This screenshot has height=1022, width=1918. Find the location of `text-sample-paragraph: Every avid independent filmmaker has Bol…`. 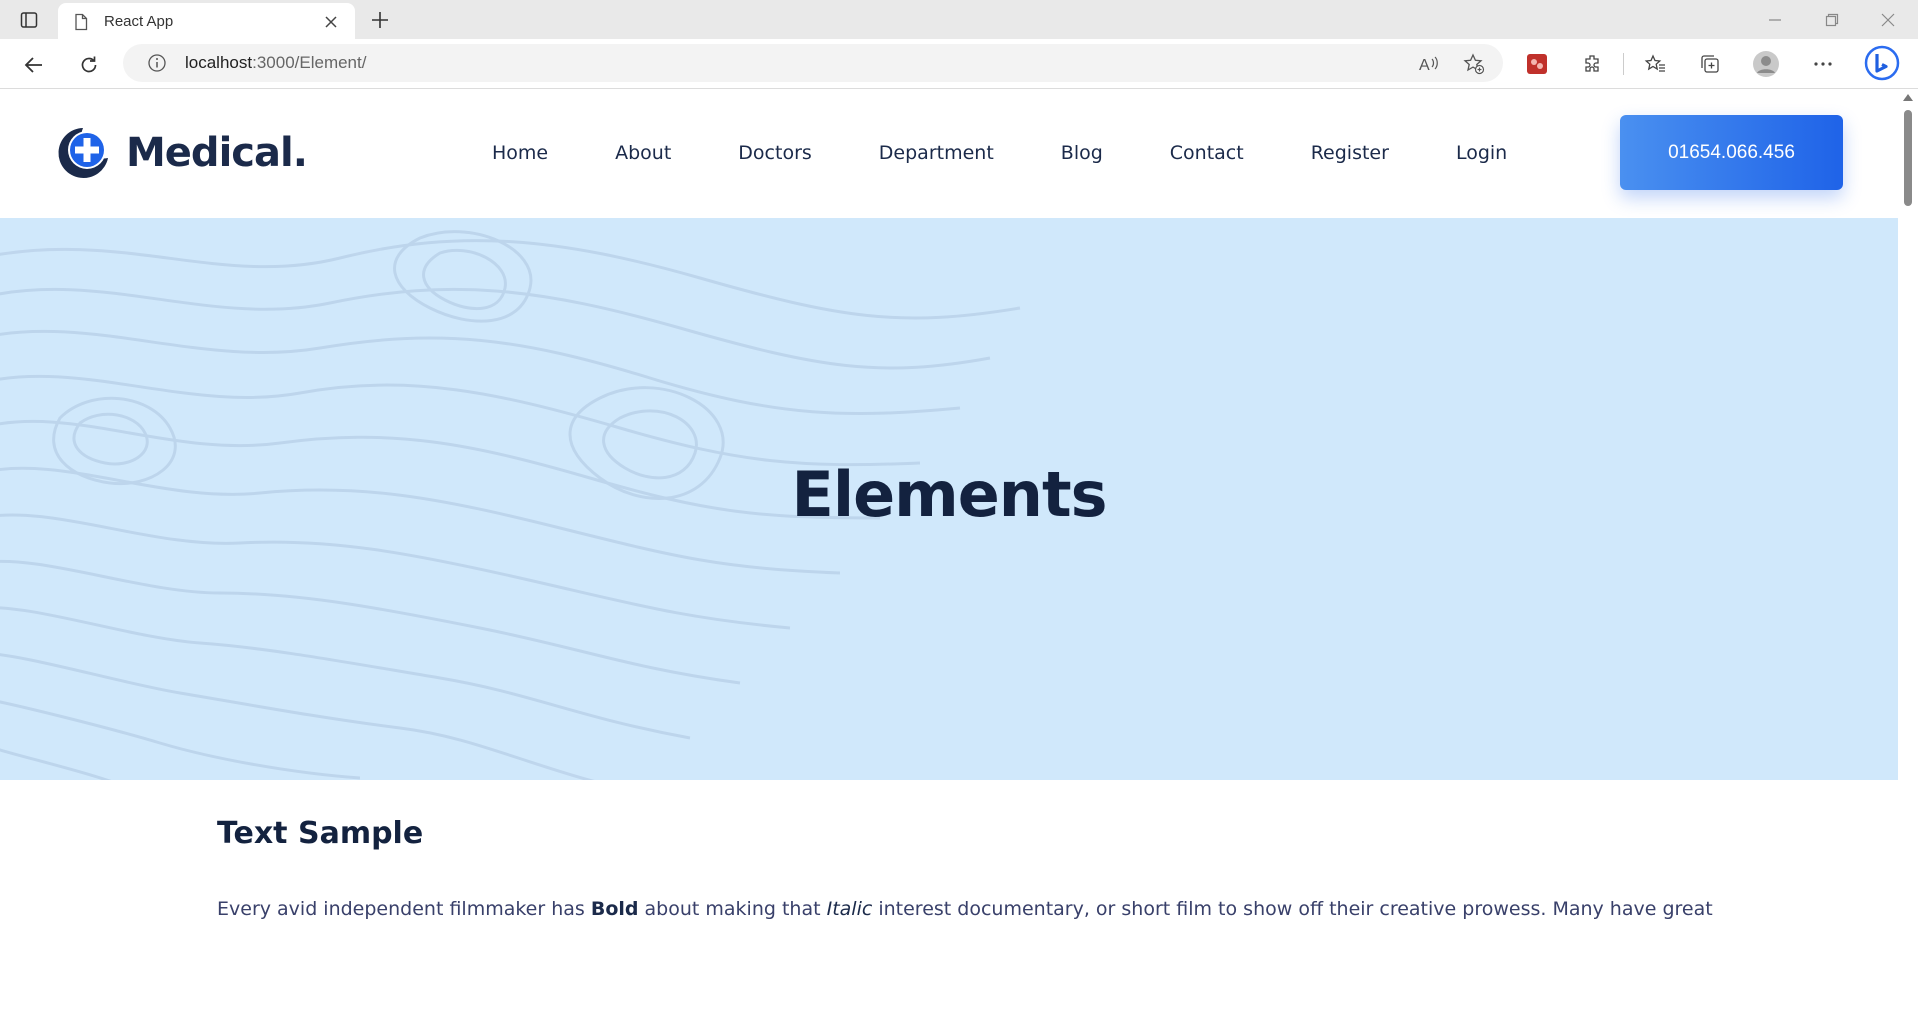

text-sample-paragraph: Every avid independent filmmaker has Bol… is located at coordinates (965, 909).